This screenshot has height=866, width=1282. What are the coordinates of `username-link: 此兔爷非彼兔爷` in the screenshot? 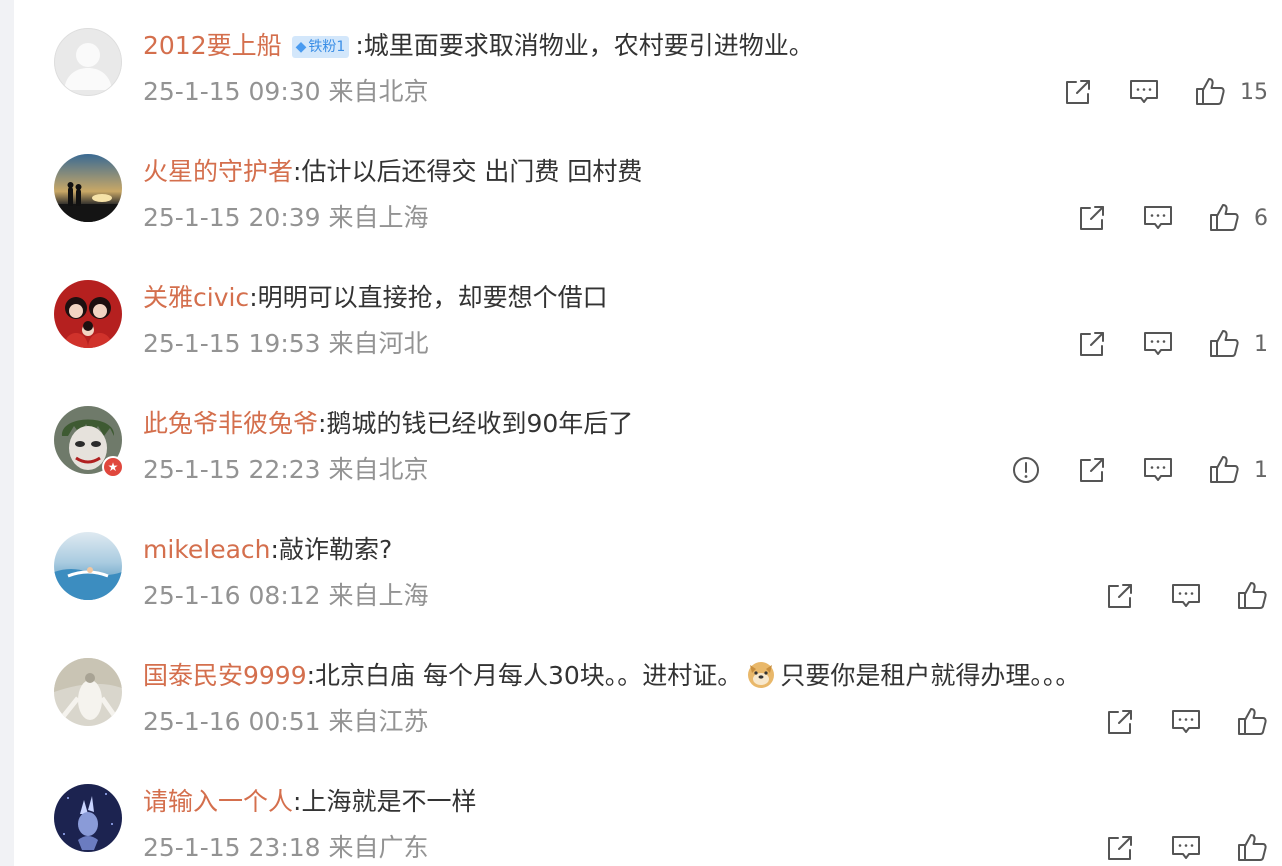 It's located at (230, 423).